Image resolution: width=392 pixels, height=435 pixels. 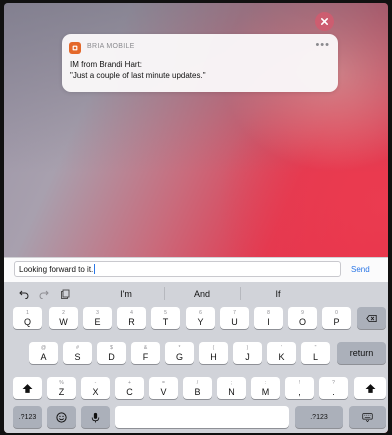 What do you see at coordinates (145, 353) in the screenshot?
I see `key-f: & F` at bounding box center [145, 353].